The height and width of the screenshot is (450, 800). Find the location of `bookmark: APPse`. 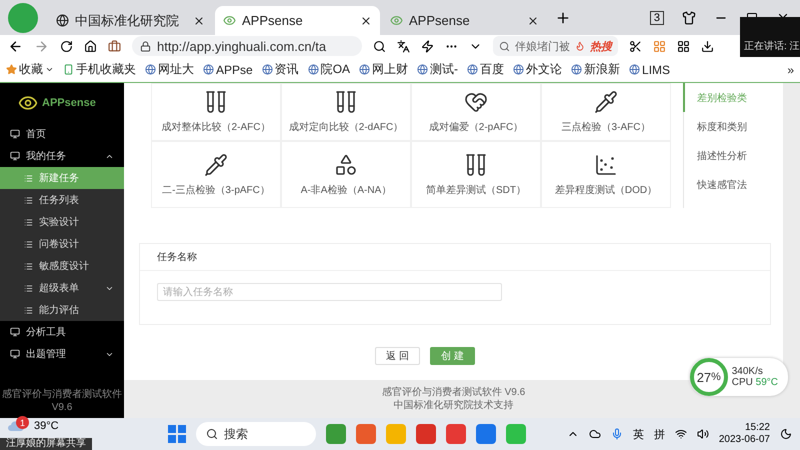

bookmark: APPse is located at coordinates (228, 69).